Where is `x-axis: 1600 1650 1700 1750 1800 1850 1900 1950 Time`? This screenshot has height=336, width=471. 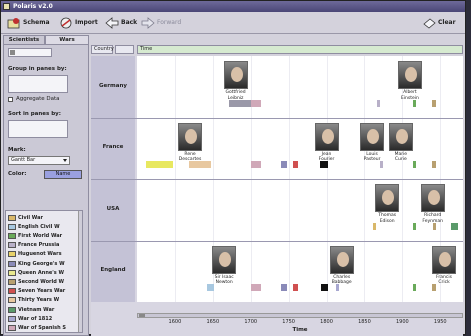 x-axis: 1600 1650 1700 1750 1800 1850 1900 1950 Time is located at coordinates (300, 319).